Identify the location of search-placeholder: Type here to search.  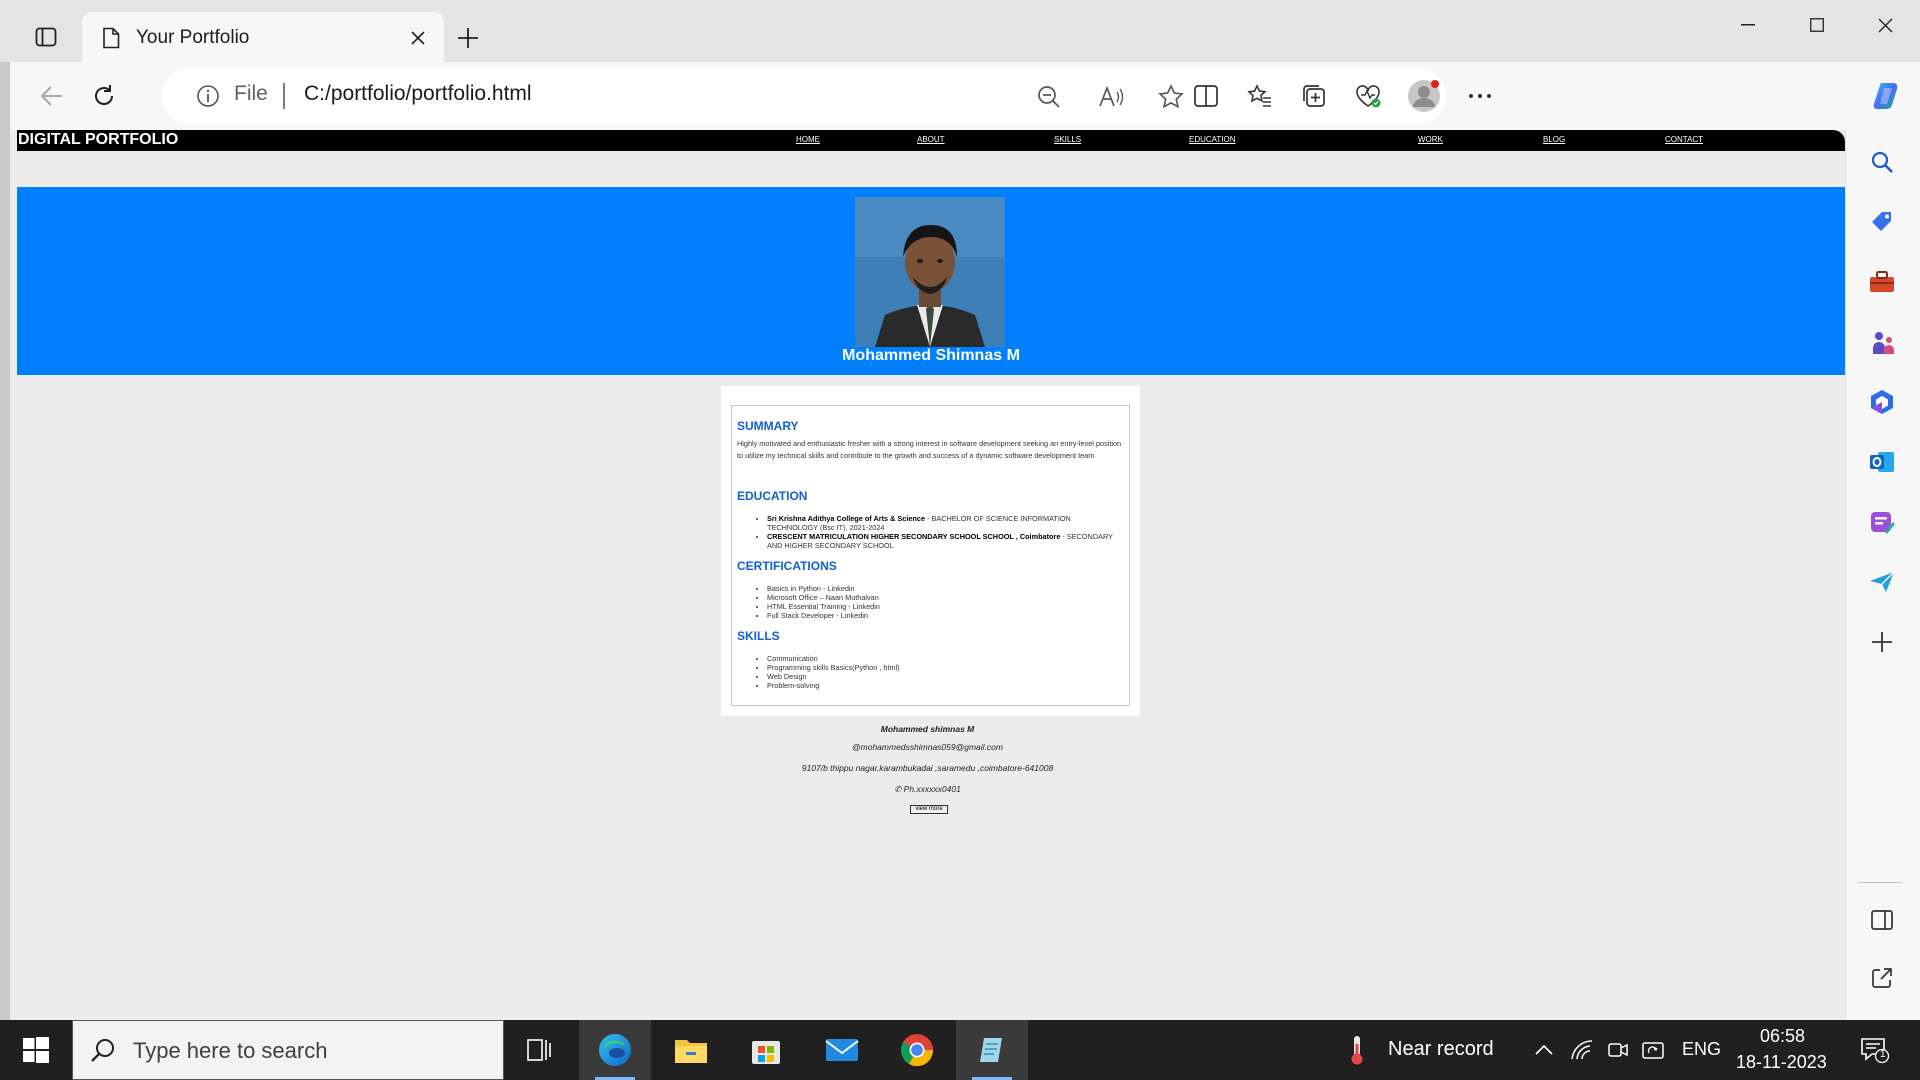
(230, 1050).